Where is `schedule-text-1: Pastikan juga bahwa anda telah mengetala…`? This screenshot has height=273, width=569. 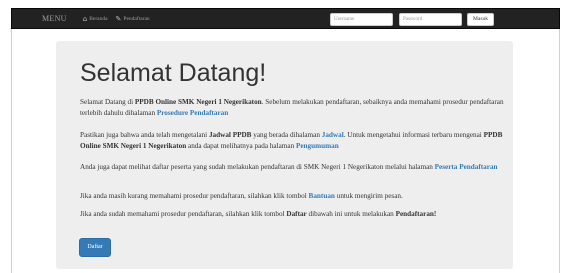
schedule-text-1: Pastikan juga bahwa anda telah mengetala… is located at coordinates (144, 135).